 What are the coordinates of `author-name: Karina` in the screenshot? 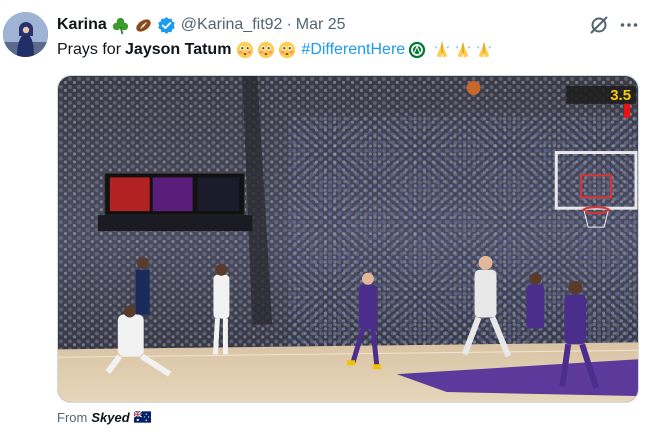 It's located at (82, 25).